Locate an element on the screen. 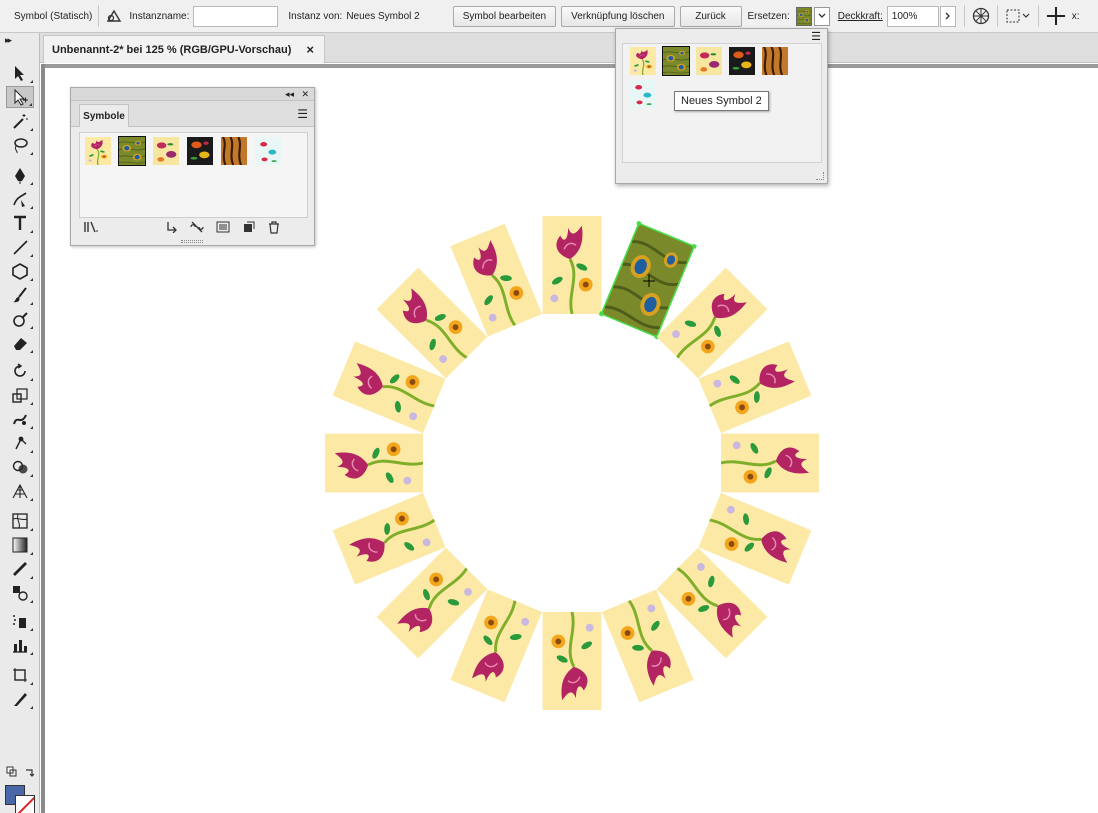 This screenshot has height=813, width=1098. tab-symbols: Symbole is located at coordinates (104, 115).